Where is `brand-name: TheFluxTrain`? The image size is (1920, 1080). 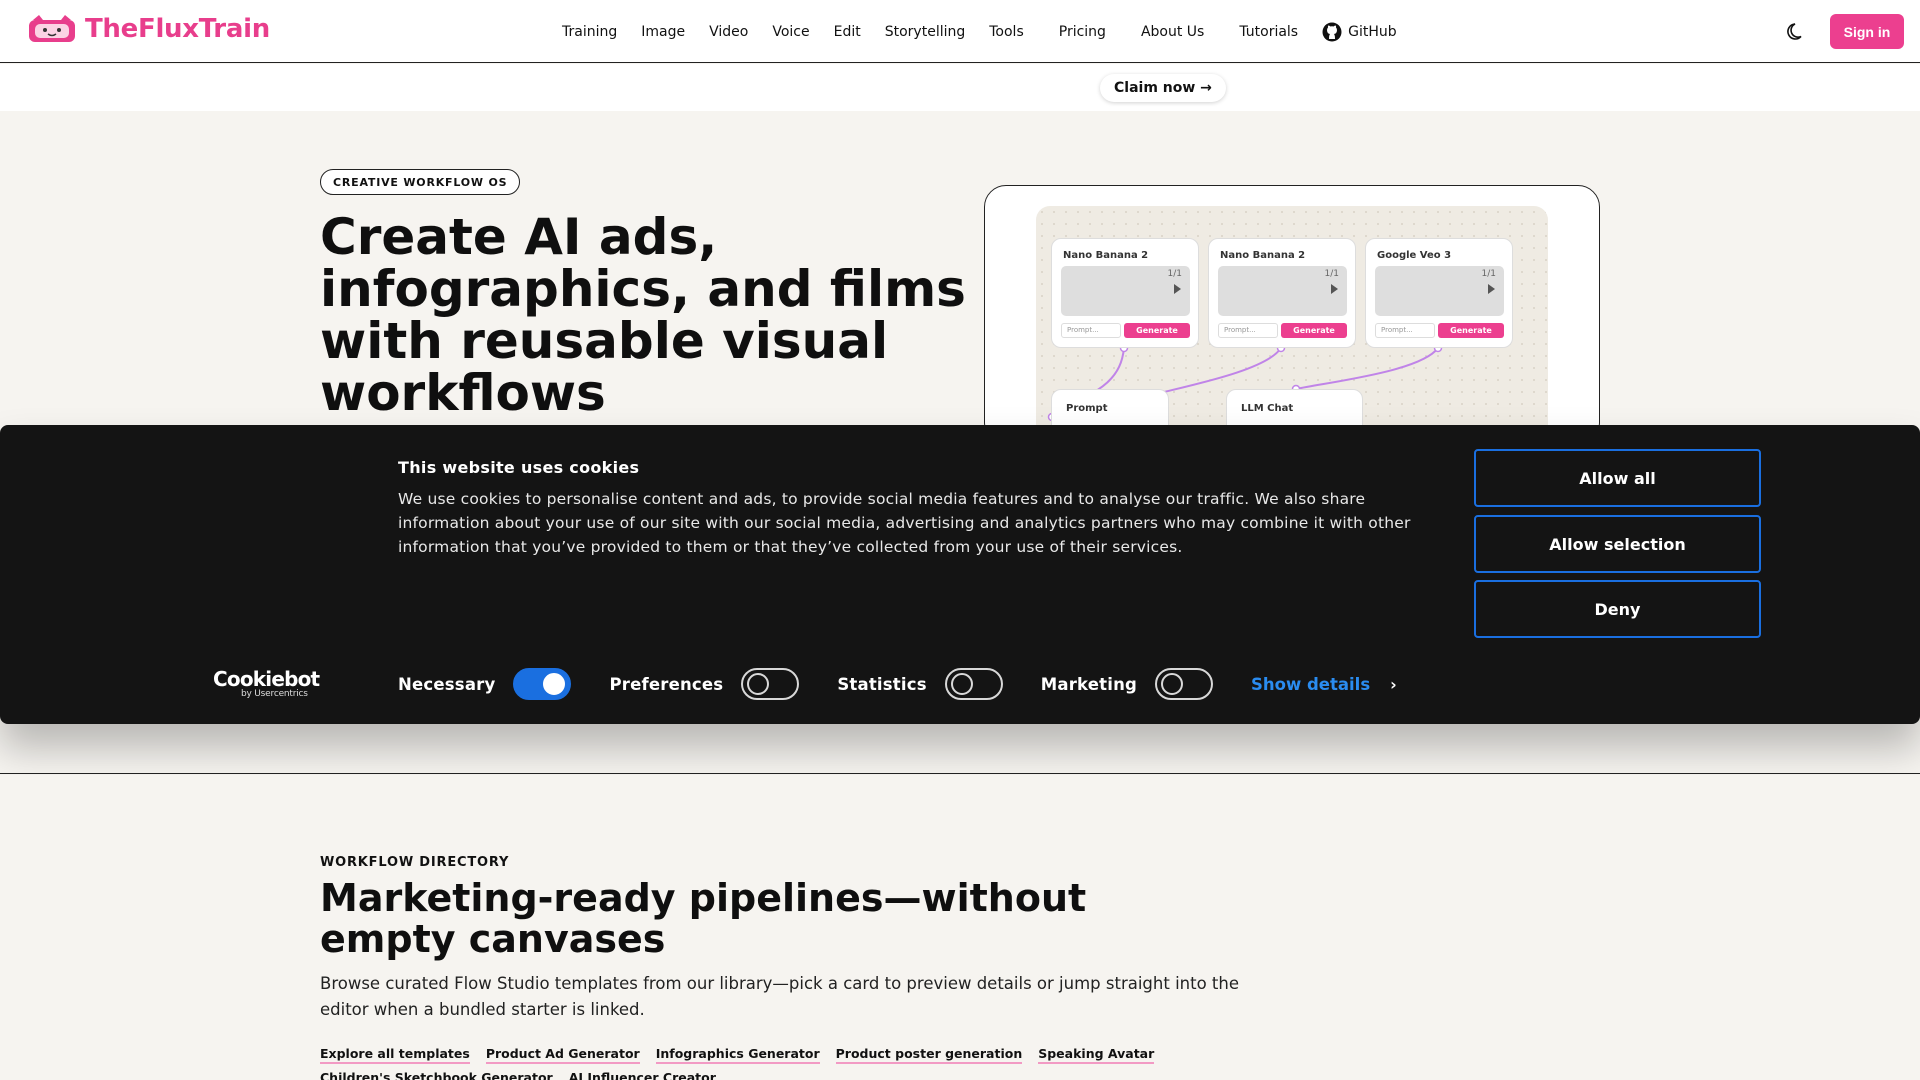
brand-name: TheFluxTrain is located at coordinates (177, 29).